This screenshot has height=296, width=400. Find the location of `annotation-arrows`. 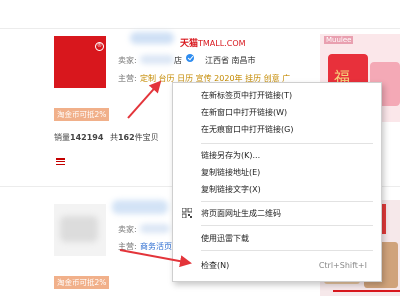

annotation-arrows is located at coordinates (155, 174).